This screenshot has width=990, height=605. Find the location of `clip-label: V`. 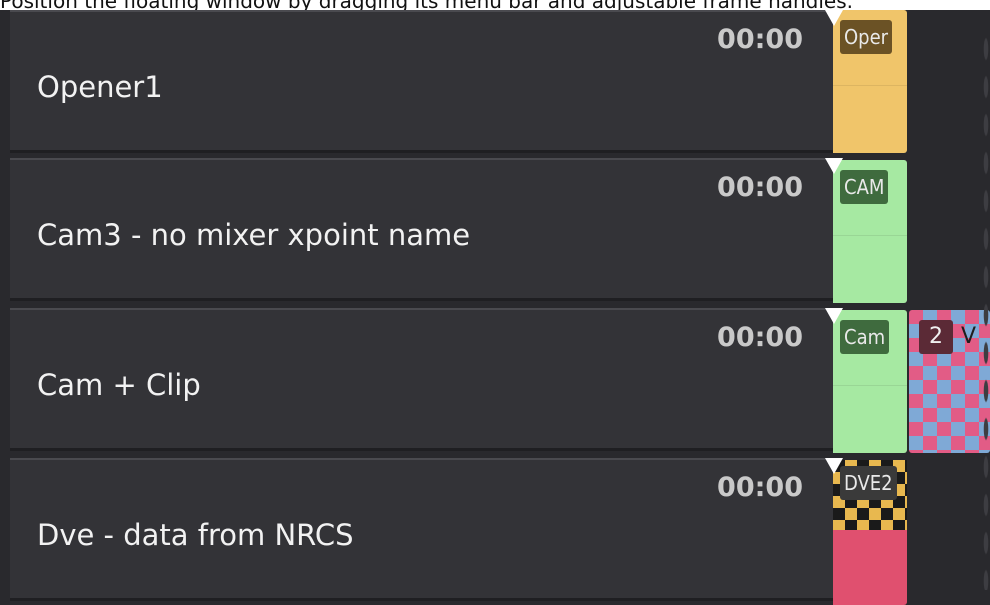

clip-label: V is located at coordinates (969, 336).